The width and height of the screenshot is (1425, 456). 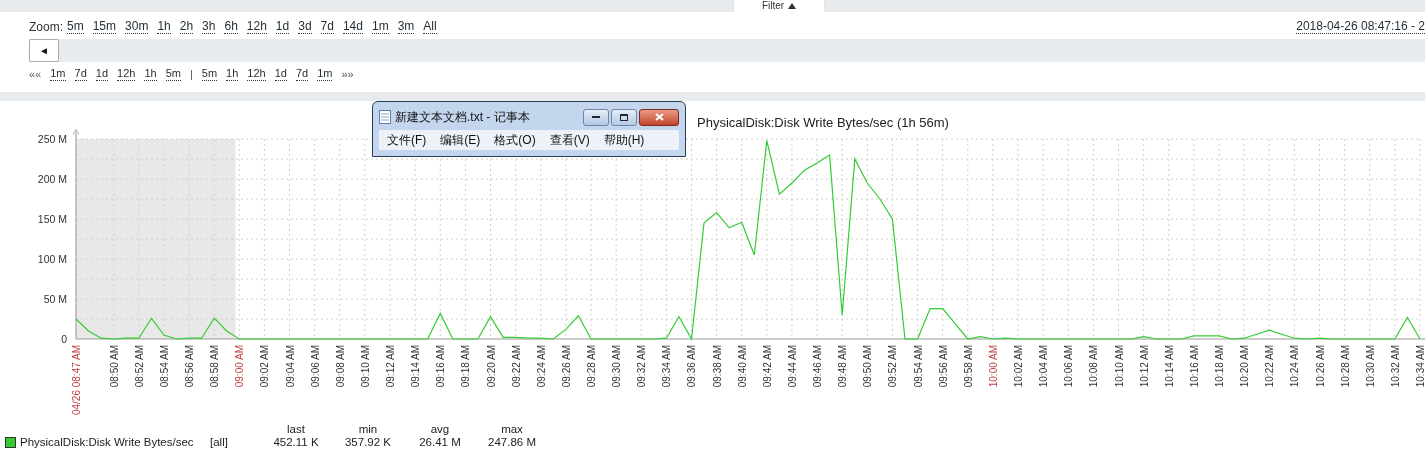 What do you see at coordinates (186, 27) in the screenshot?
I see `time-link: 2h` at bounding box center [186, 27].